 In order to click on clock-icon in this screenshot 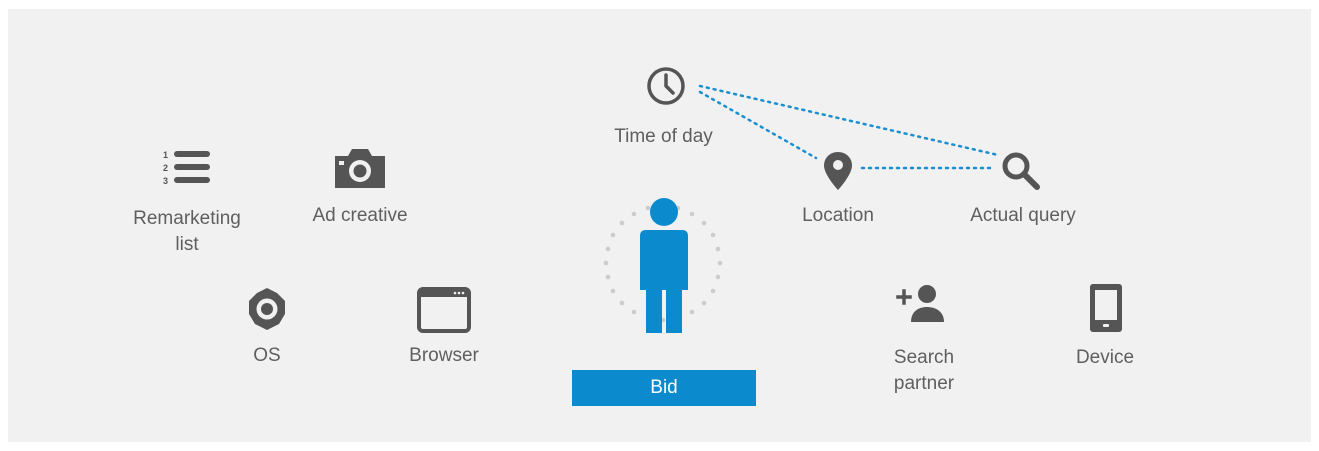, I will do `click(666, 86)`.